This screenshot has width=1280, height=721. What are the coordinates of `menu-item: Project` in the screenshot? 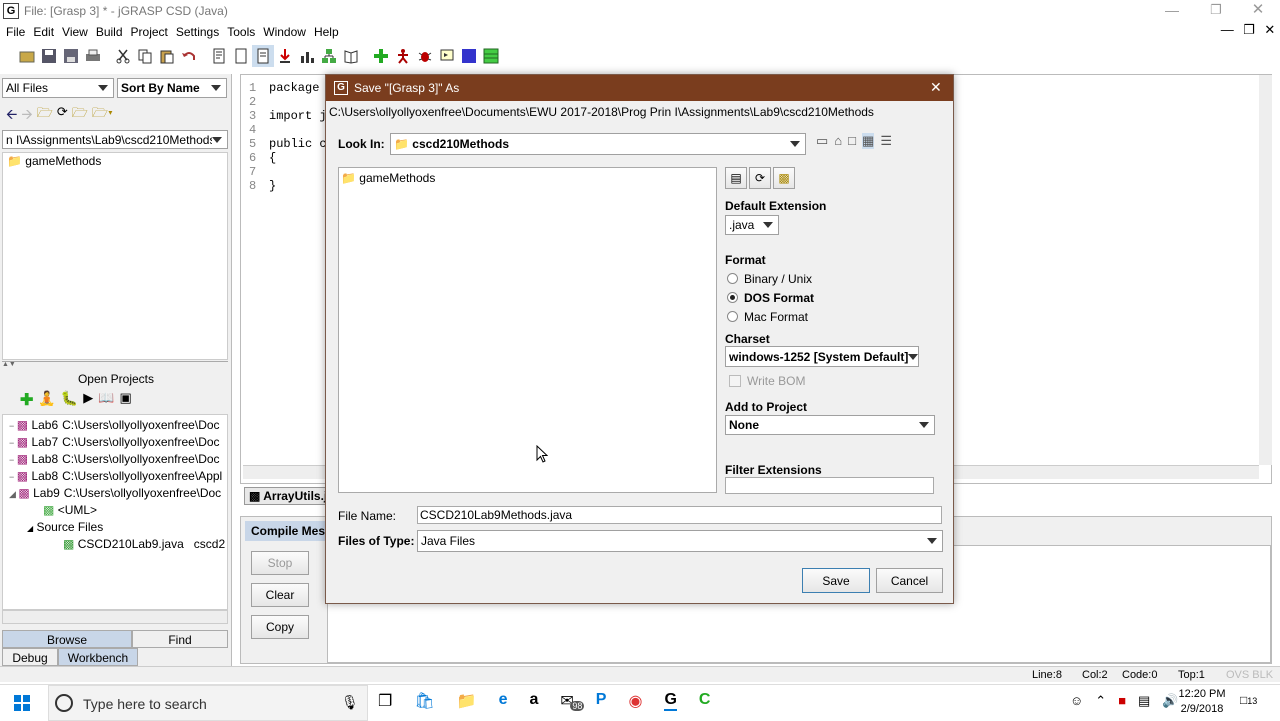 It's located at (149, 32).